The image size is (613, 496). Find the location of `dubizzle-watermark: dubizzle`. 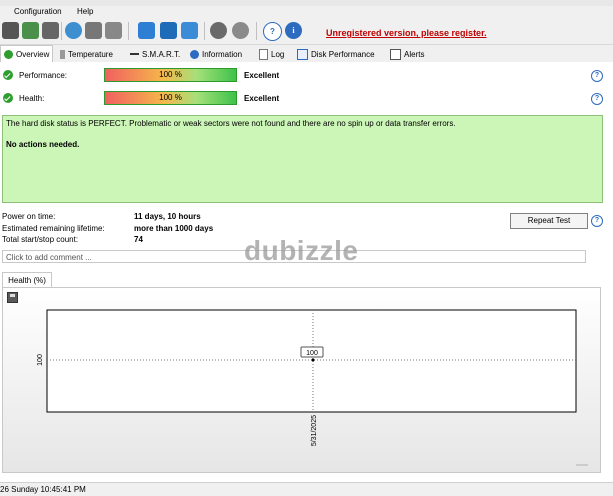

dubizzle-watermark: dubizzle is located at coordinates (301, 250).